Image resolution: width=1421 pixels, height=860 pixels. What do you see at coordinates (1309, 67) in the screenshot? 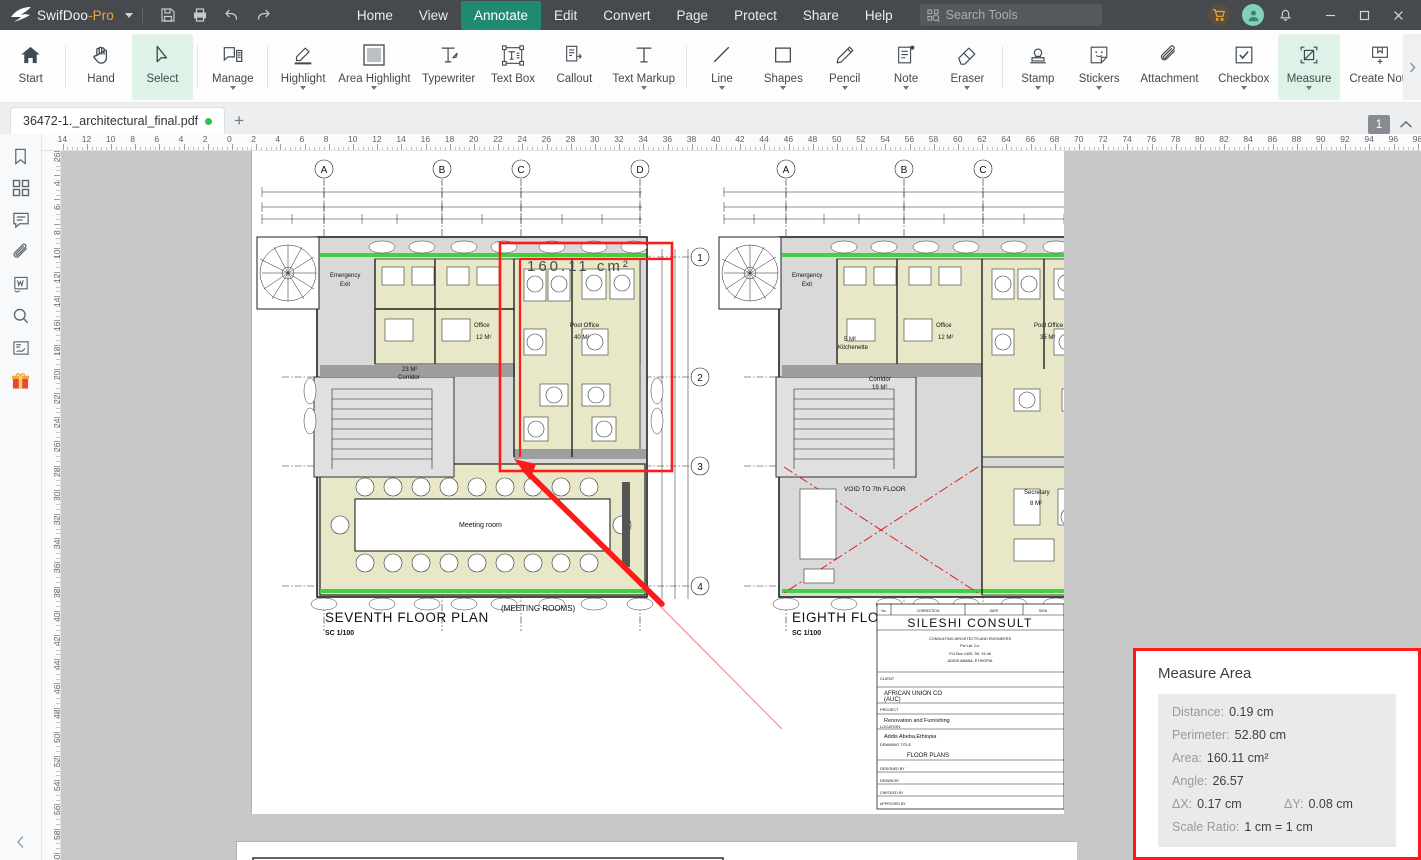
I see `ribbon-measure: Measure` at bounding box center [1309, 67].